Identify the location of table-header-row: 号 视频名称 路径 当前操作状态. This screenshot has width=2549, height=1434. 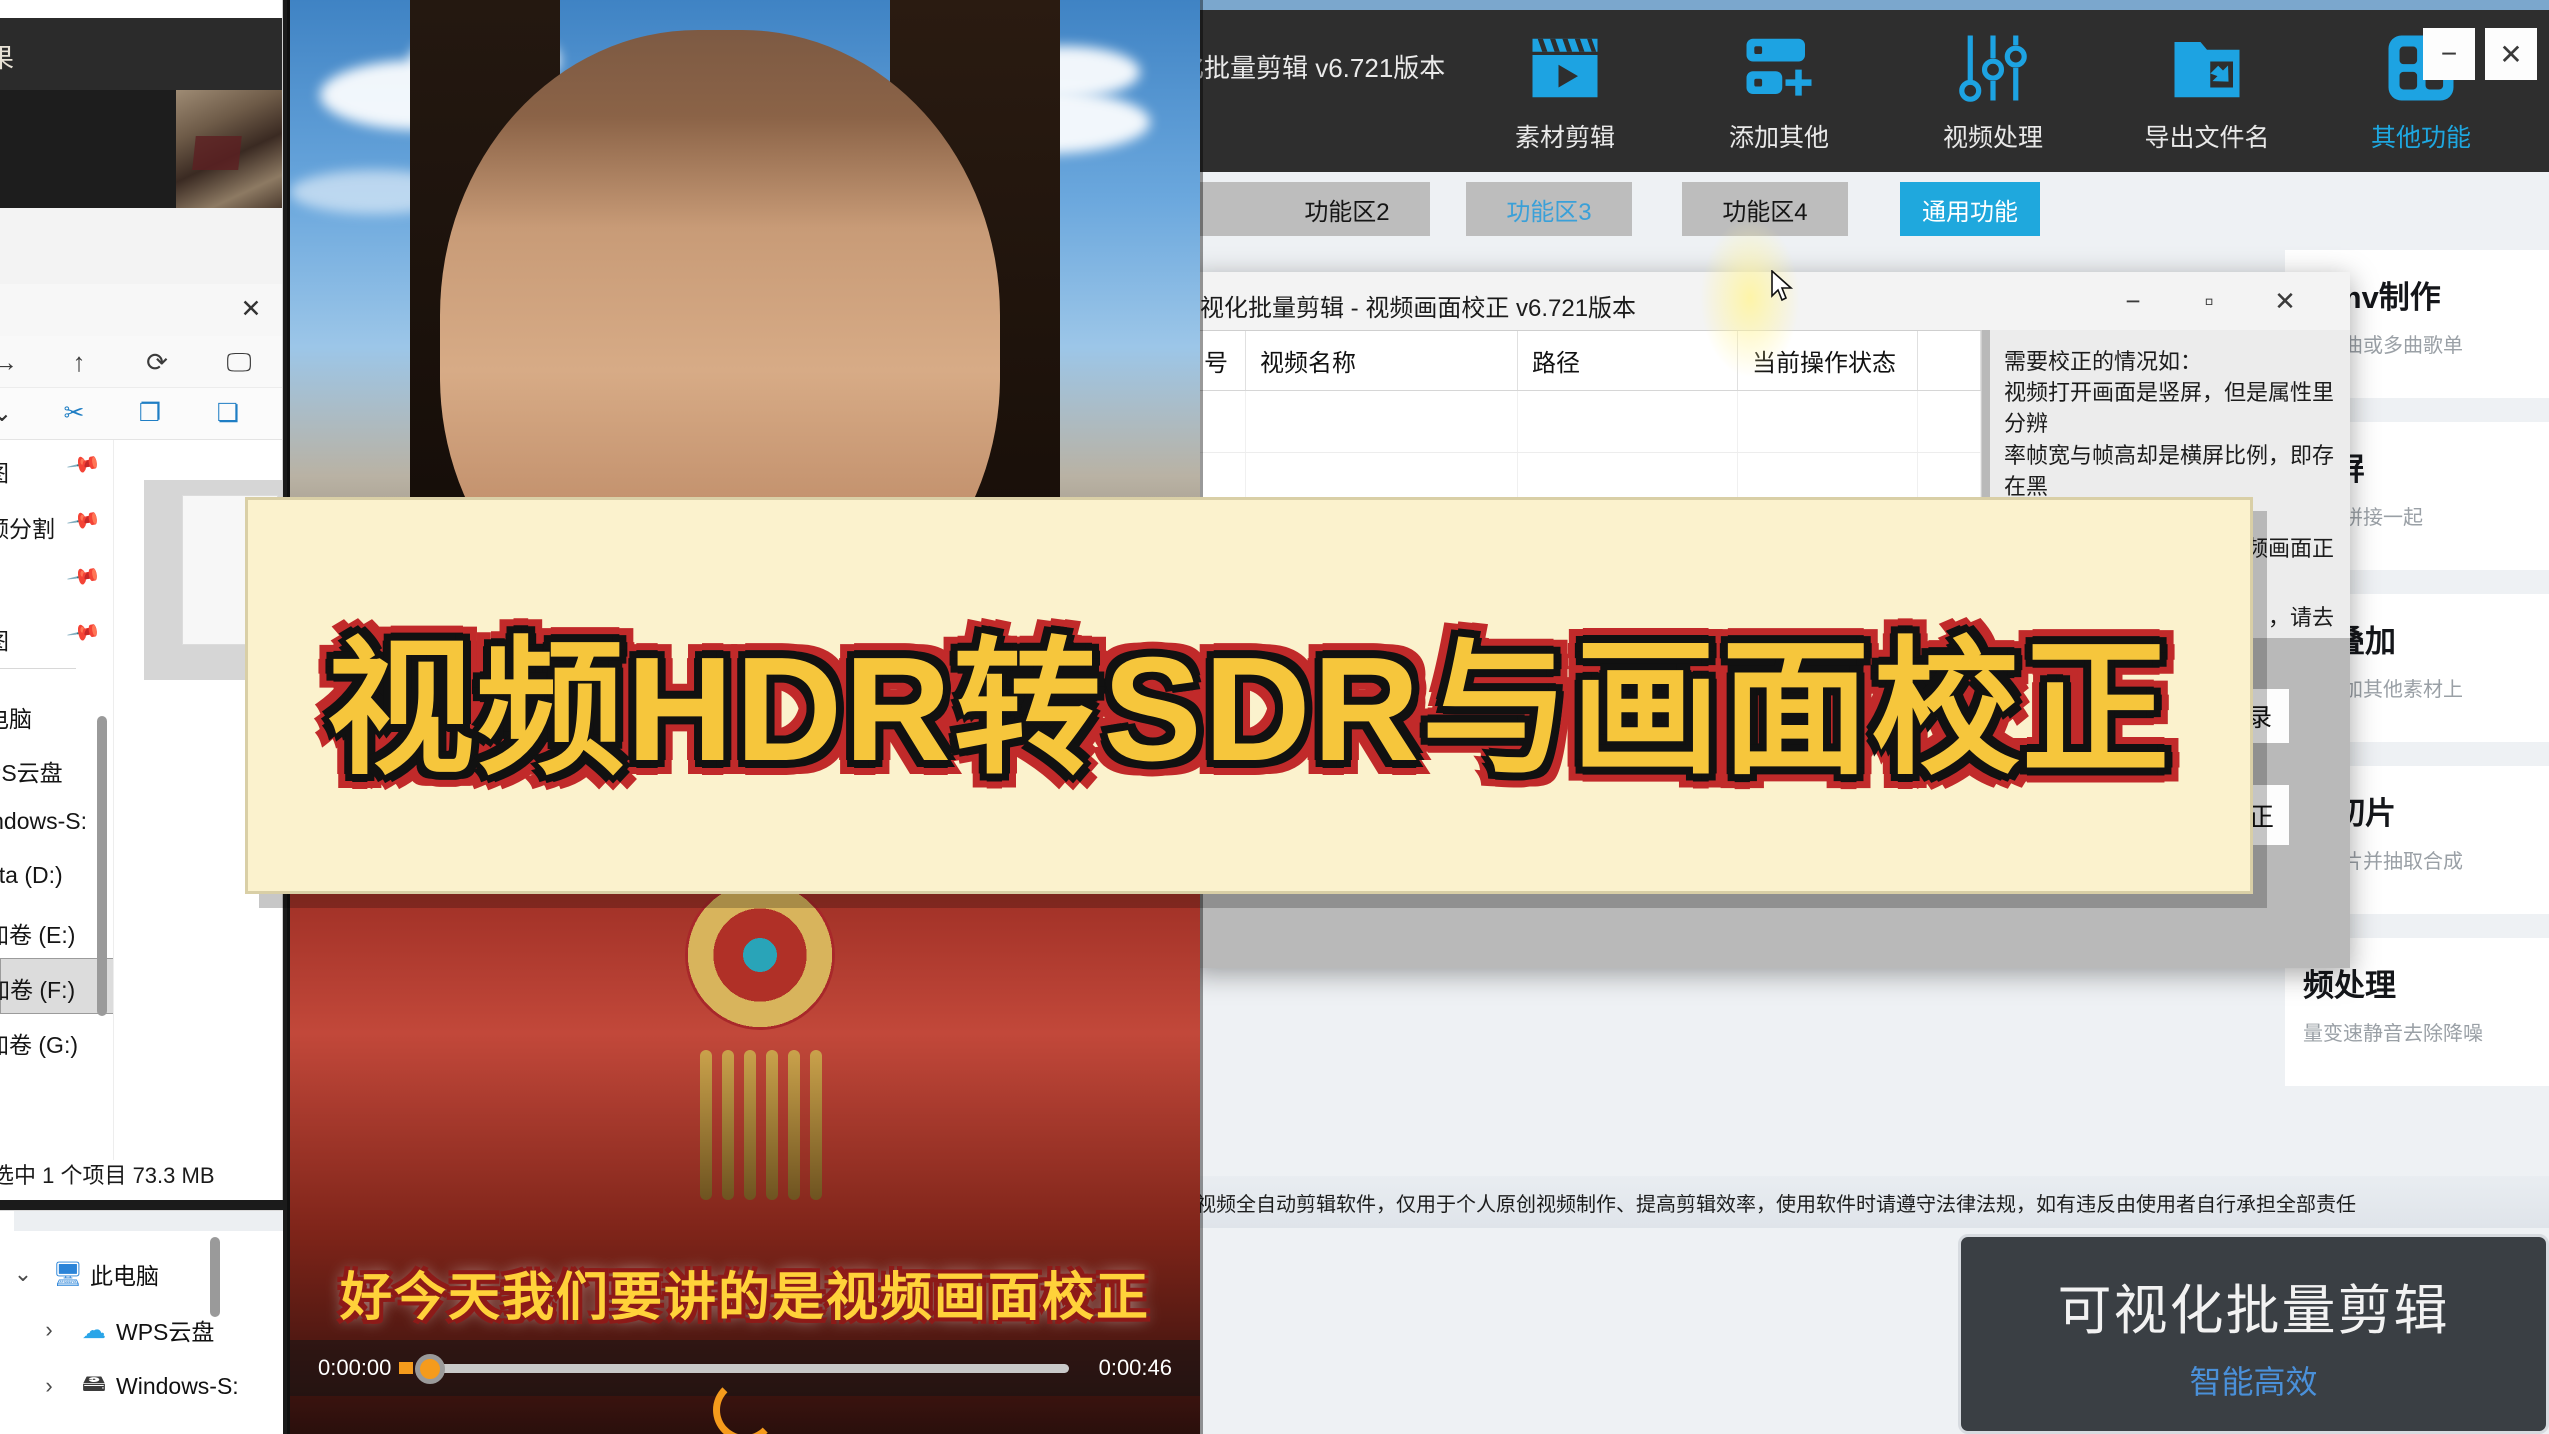
(1585, 361).